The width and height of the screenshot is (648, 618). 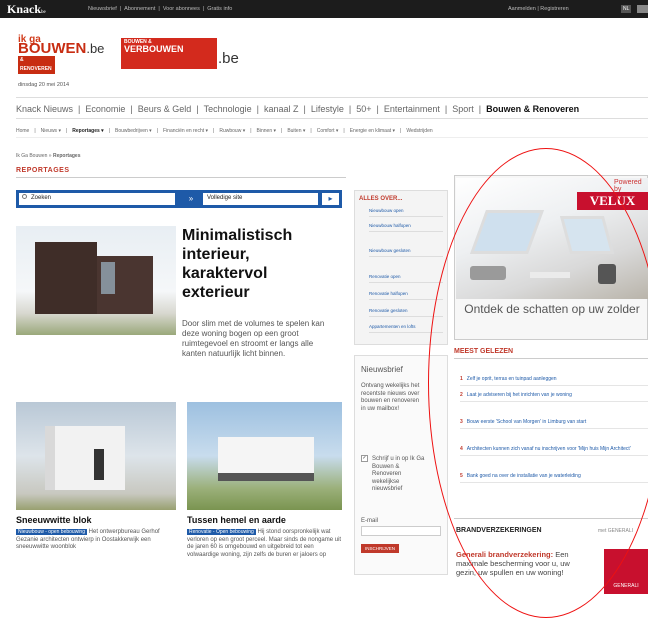 I want to click on search-placeholder: Zoeken, so click(x=41, y=198).